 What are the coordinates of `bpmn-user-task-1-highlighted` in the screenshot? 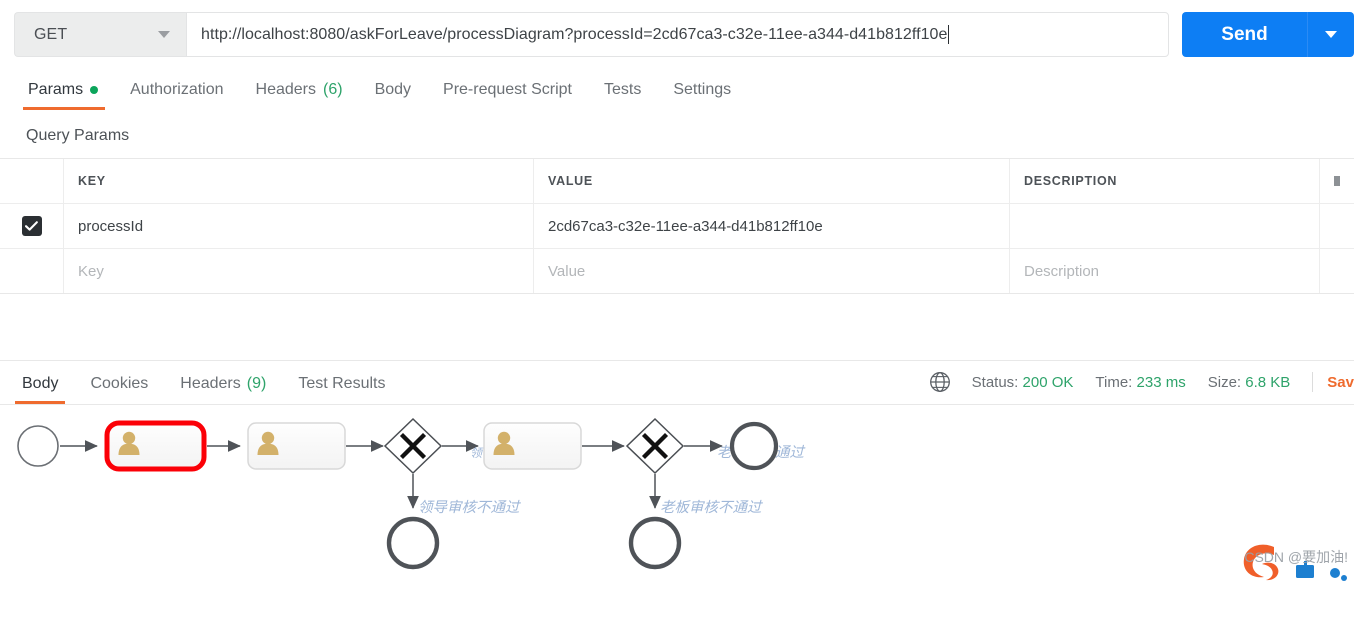 It's located at (155, 446).